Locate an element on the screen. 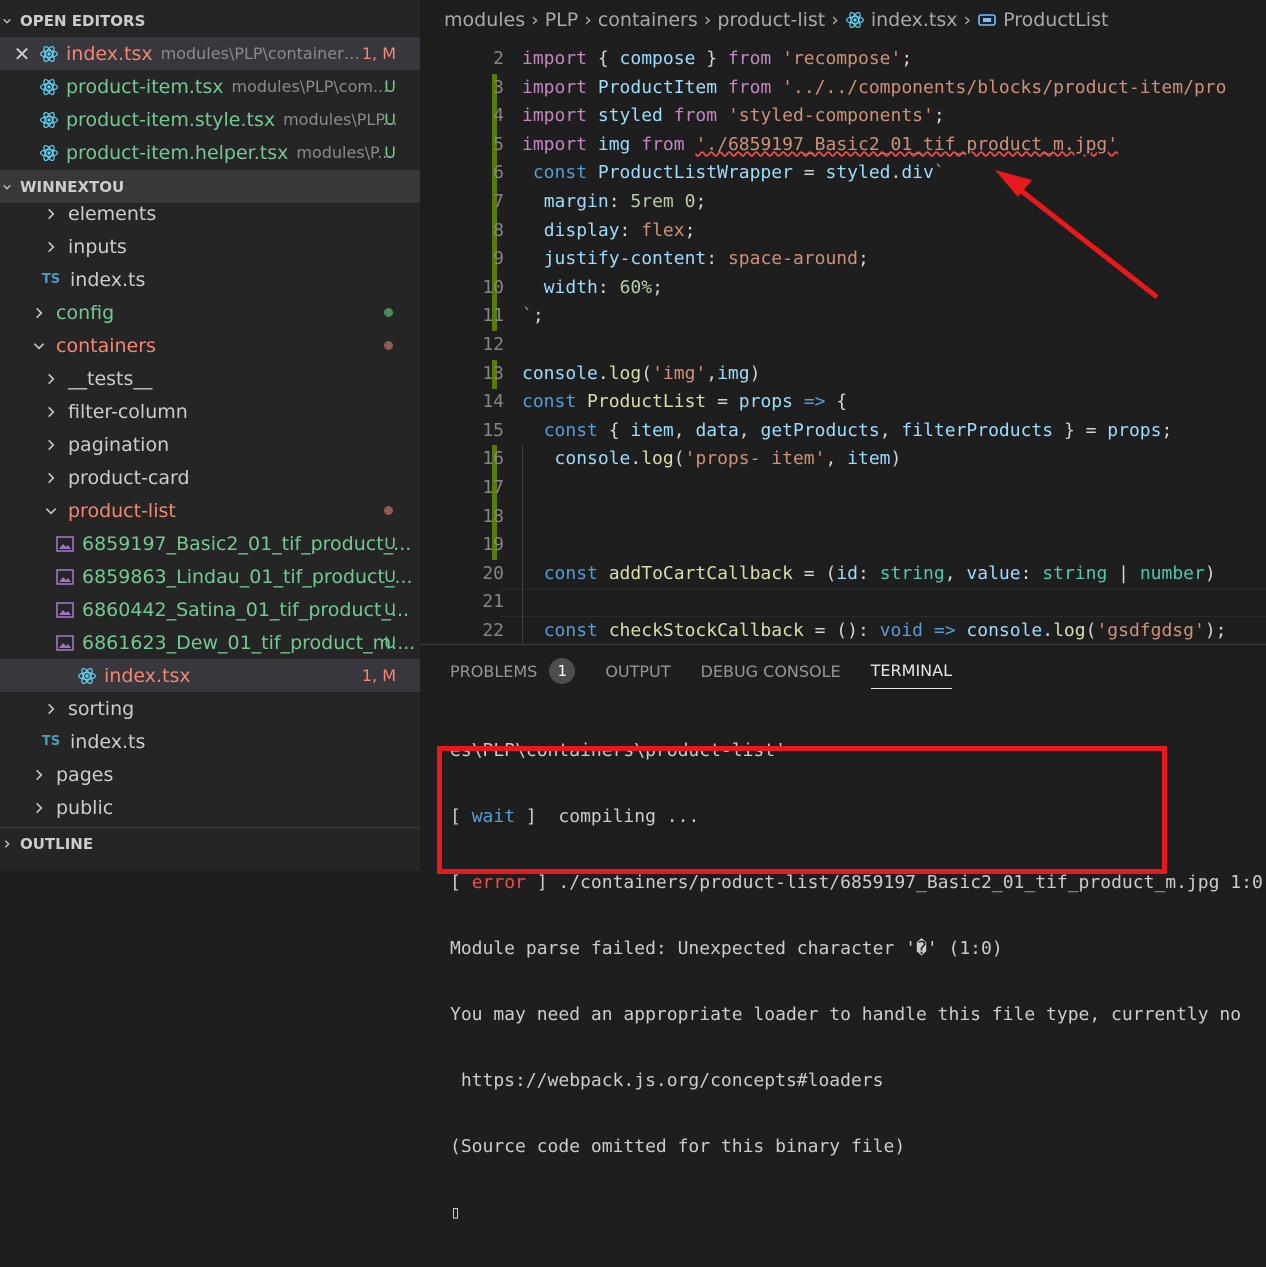  tab-terminal: TERMINAL is located at coordinates (911, 675).